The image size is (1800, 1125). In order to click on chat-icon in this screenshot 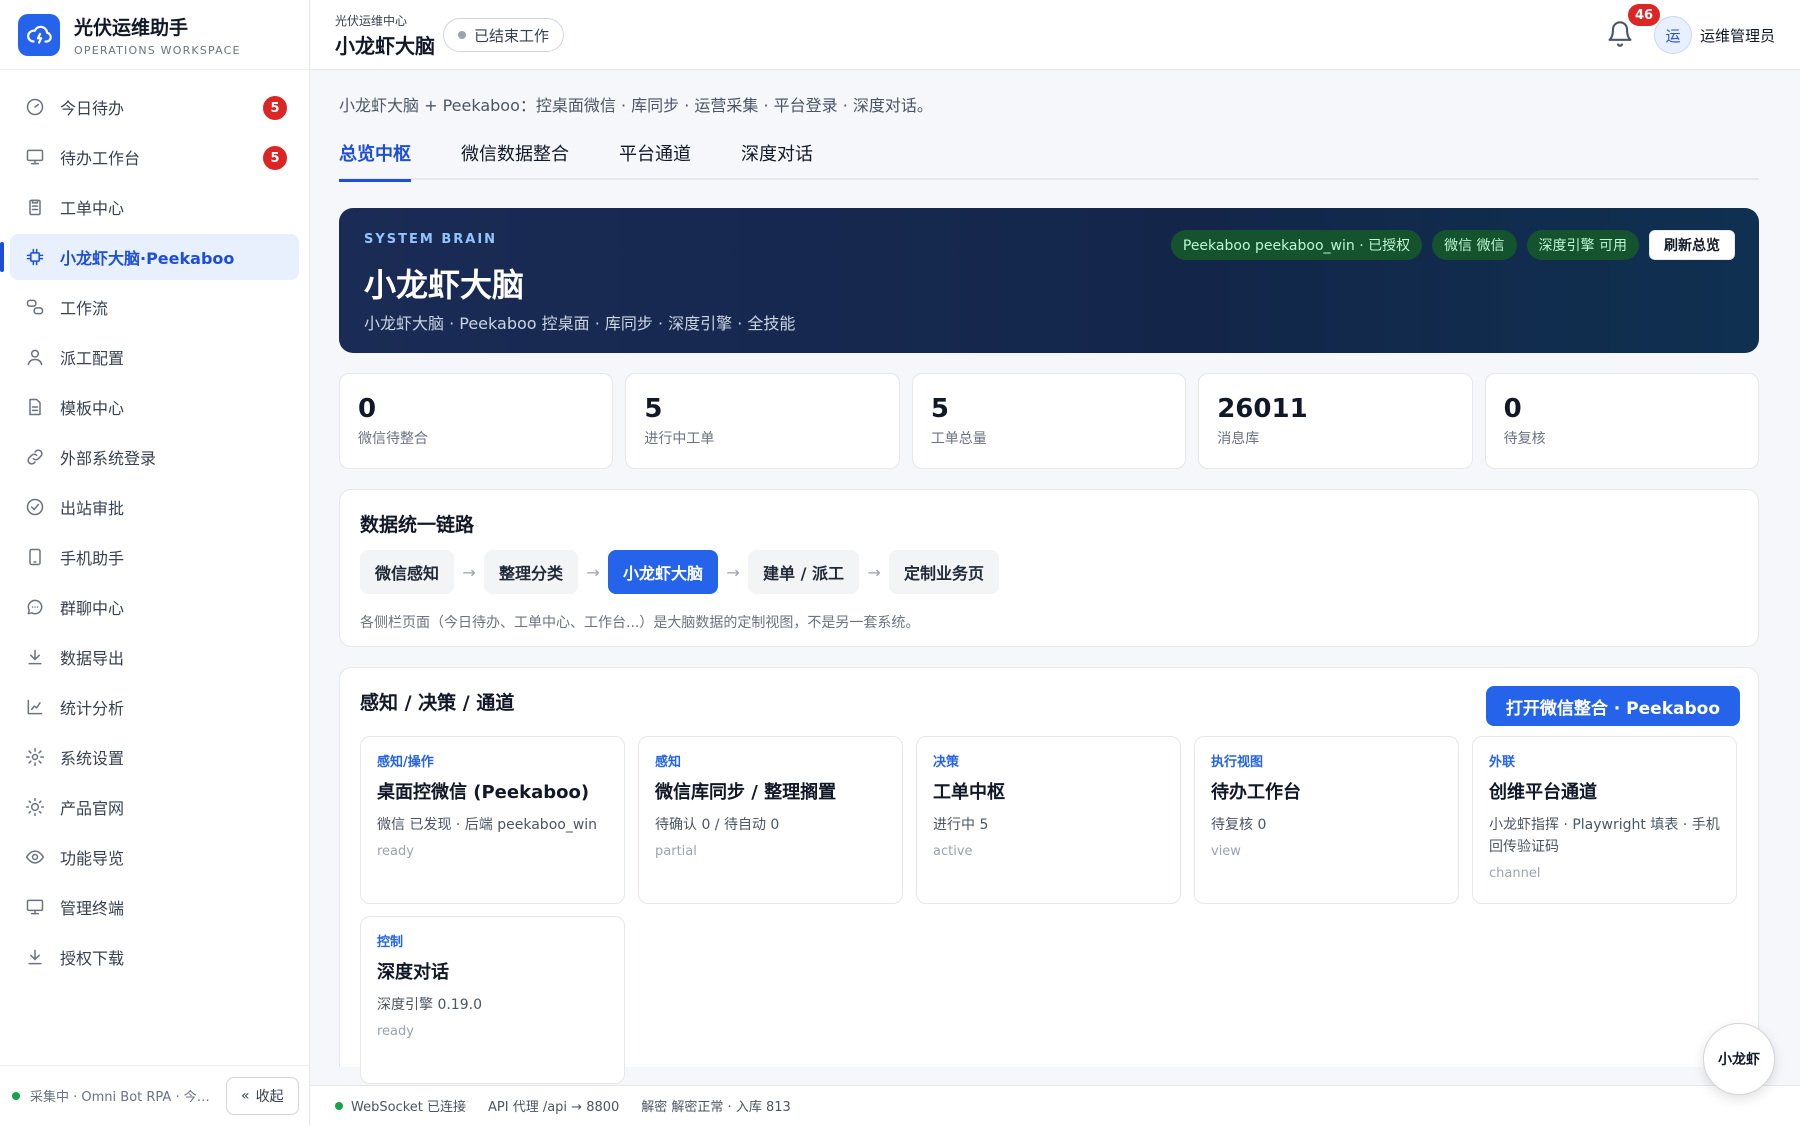, I will do `click(35, 607)`.